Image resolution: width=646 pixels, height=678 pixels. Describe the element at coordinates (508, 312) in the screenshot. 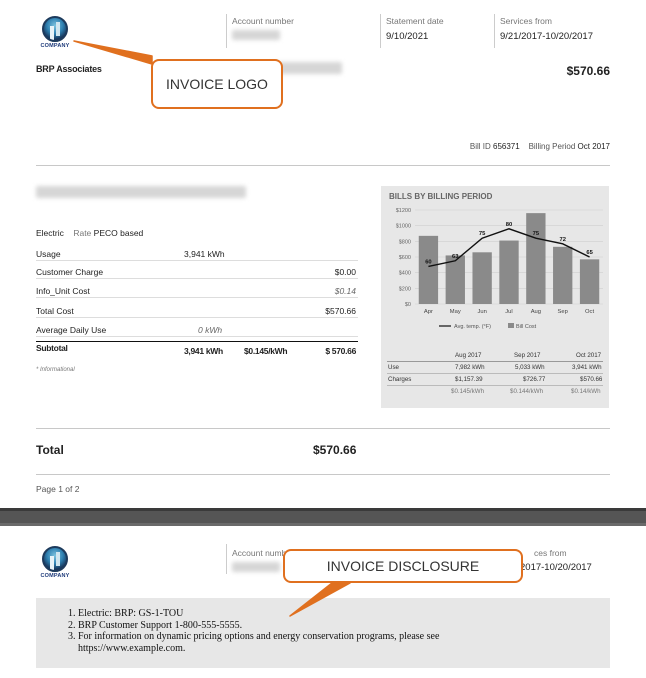

I see `x-tick-label: Jul` at that location.